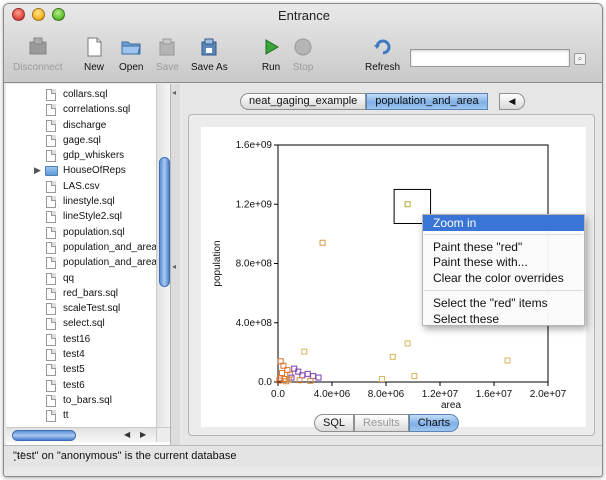 Image resolution: width=606 pixels, height=480 pixels. Describe the element at coordinates (209, 54) in the screenshot. I see `save-as-button: Save As` at that location.